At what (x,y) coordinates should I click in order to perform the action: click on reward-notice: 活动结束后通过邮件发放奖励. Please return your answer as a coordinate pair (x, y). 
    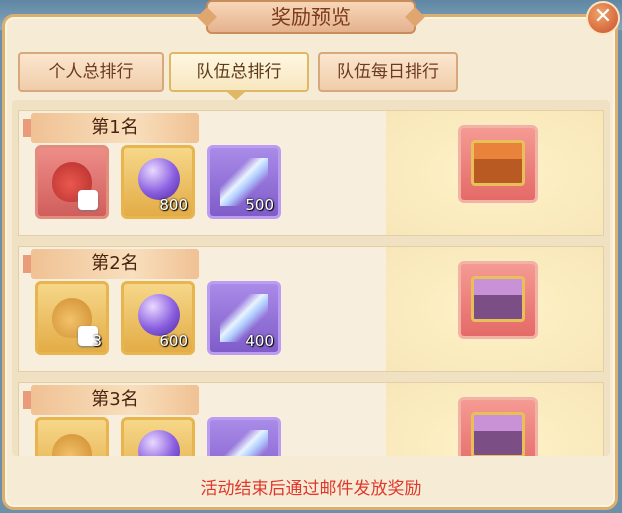
    Looking at the image, I should click on (311, 489).